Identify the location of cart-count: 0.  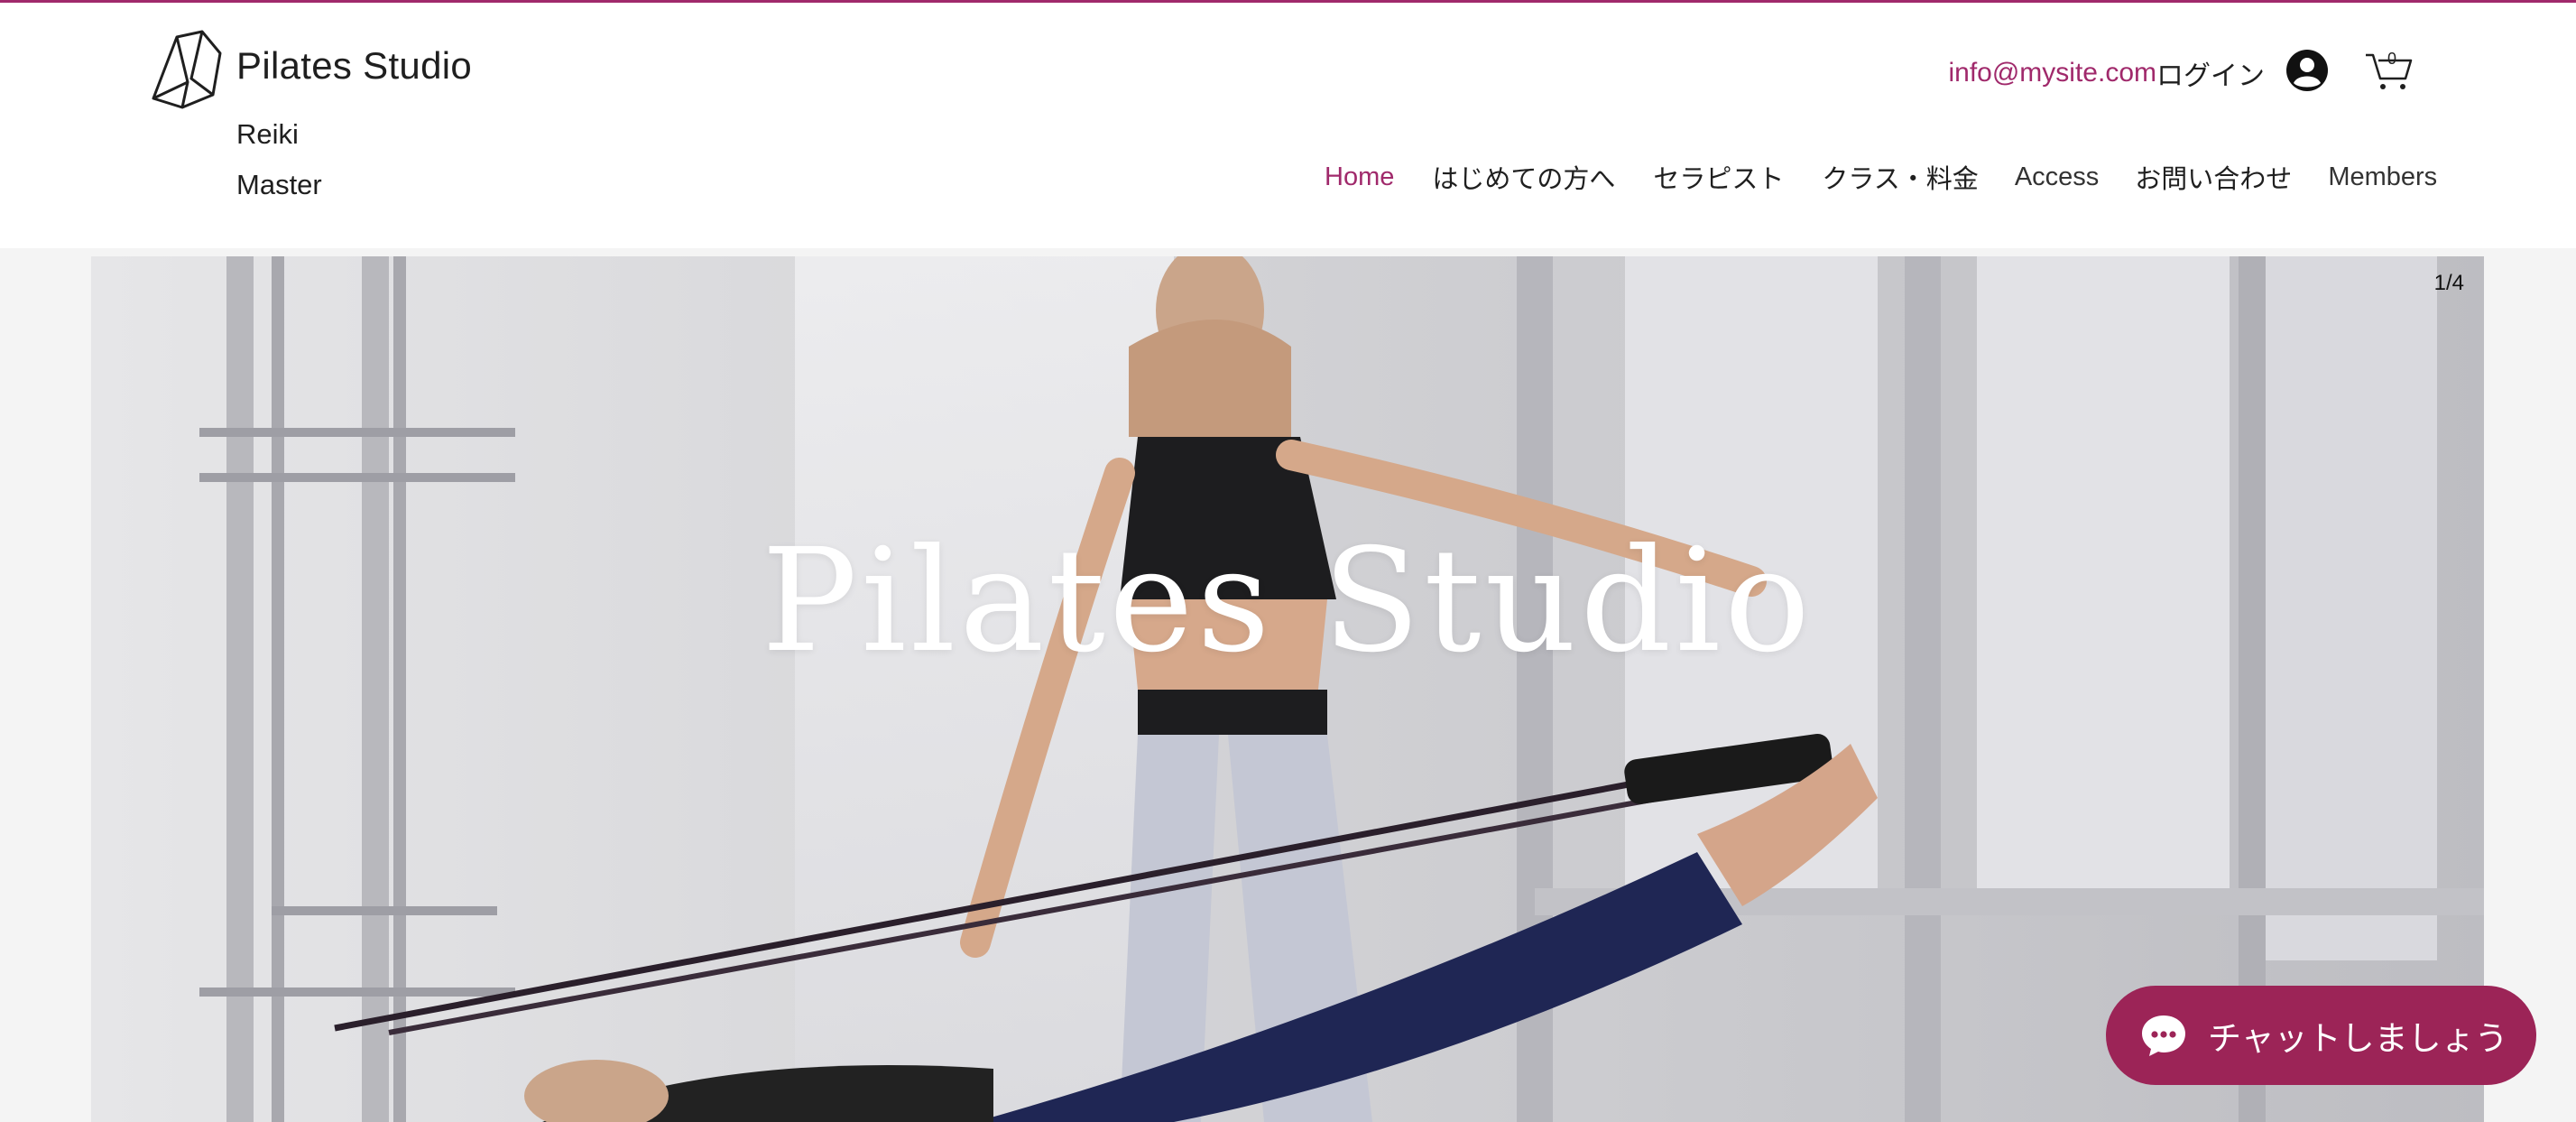
(2392, 59).